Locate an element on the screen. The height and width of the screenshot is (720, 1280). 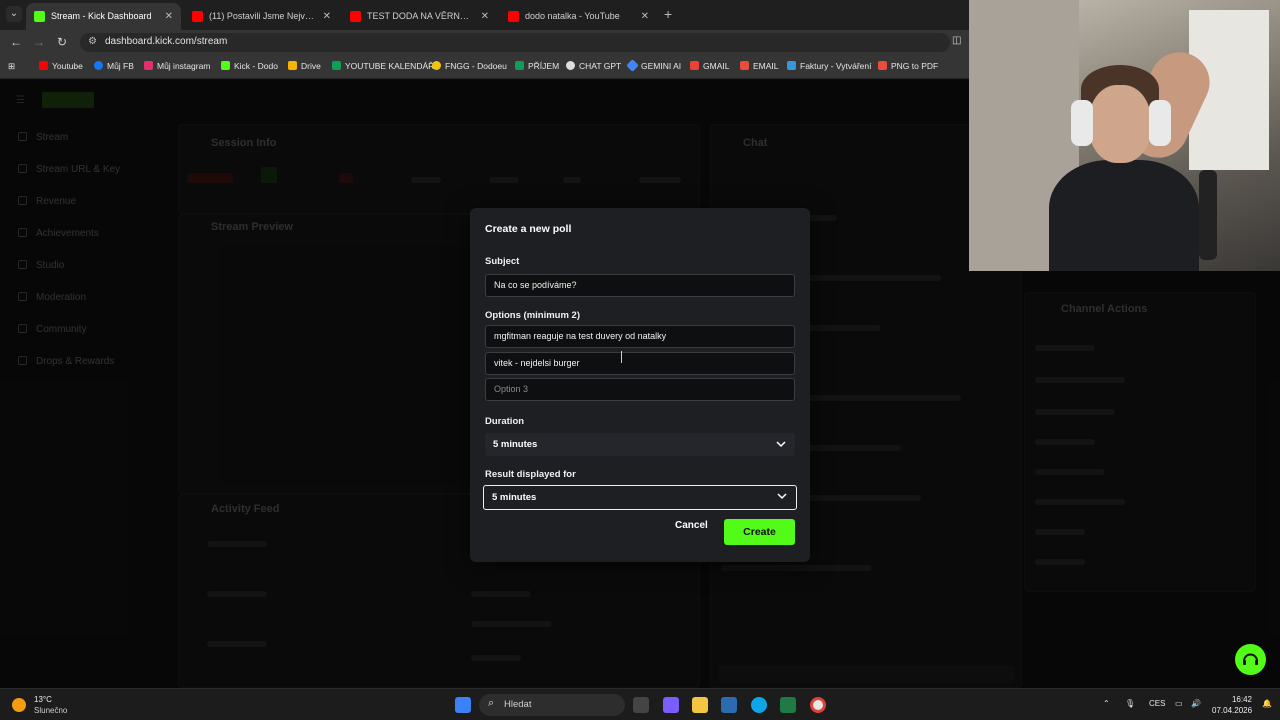
bookmark-label: Drive is located at coordinates (311, 66).